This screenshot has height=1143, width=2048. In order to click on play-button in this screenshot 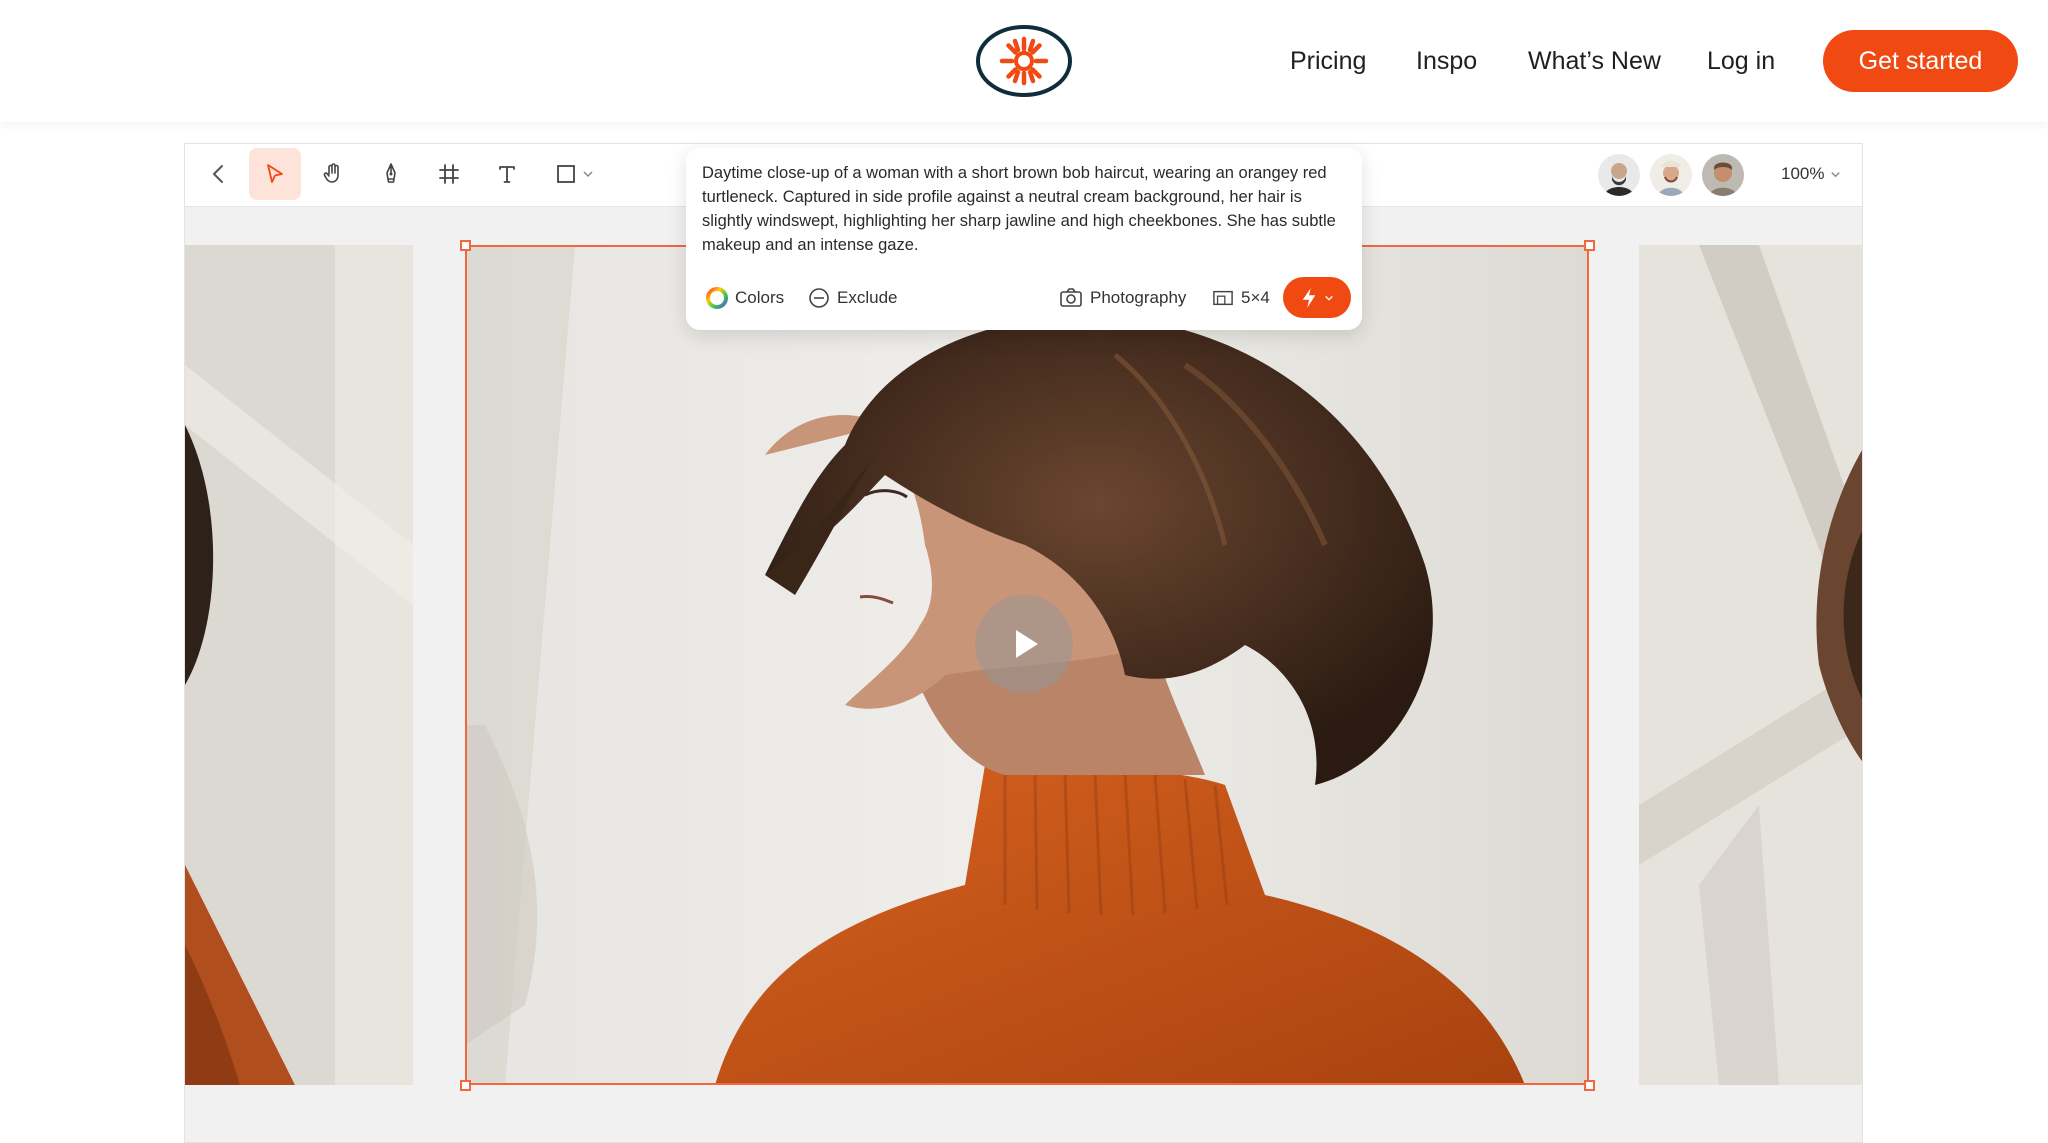, I will do `click(1024, 644)`.